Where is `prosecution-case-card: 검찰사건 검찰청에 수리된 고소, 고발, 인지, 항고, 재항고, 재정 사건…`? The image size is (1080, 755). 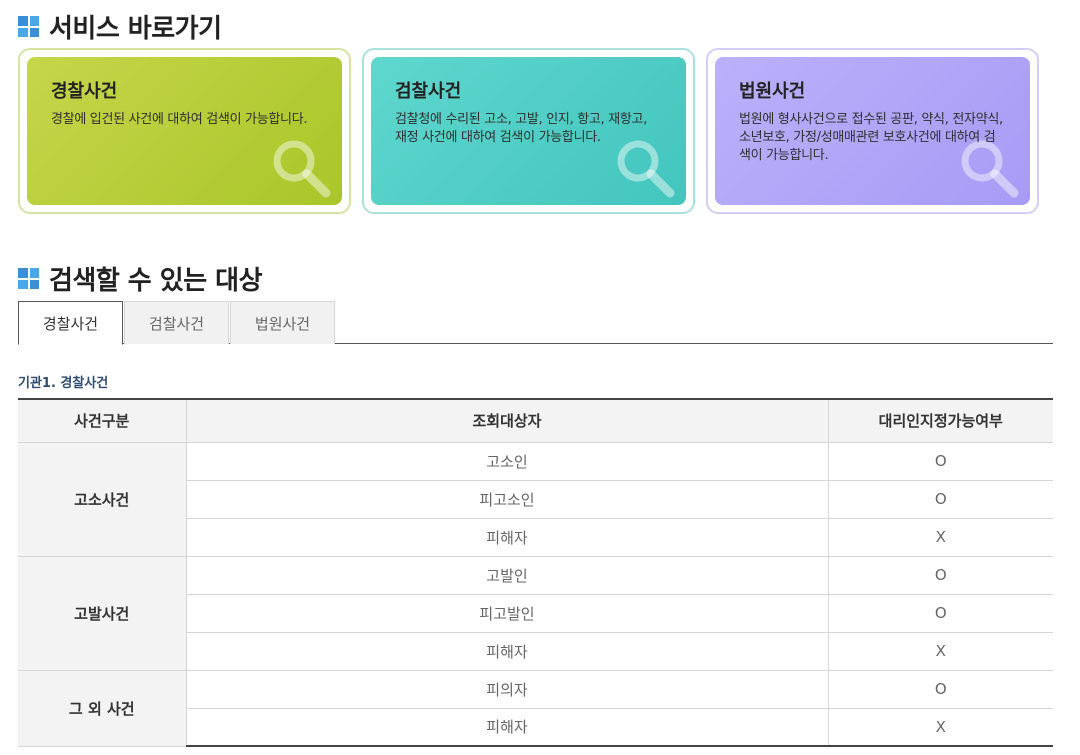
prosecution-case-card: 검찰사건 검찰청에 수리된 고소, 고발, 인지, 항고, 재항고, 재정 사건… is located at coordinates (528, 131).